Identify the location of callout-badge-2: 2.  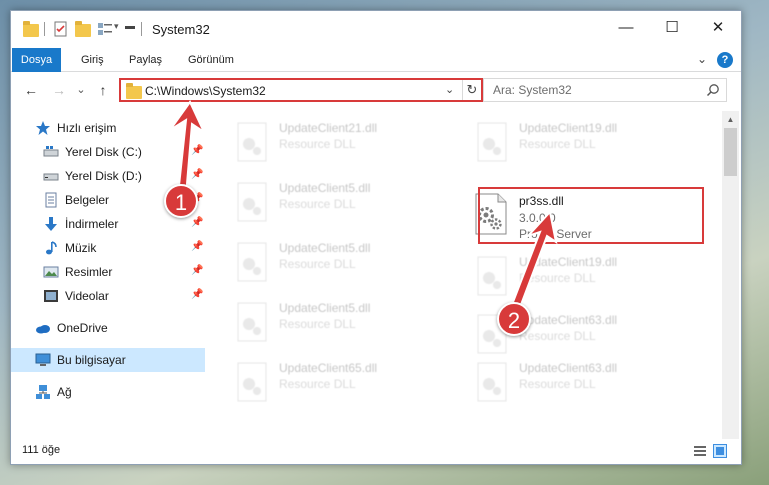
(514, 319).